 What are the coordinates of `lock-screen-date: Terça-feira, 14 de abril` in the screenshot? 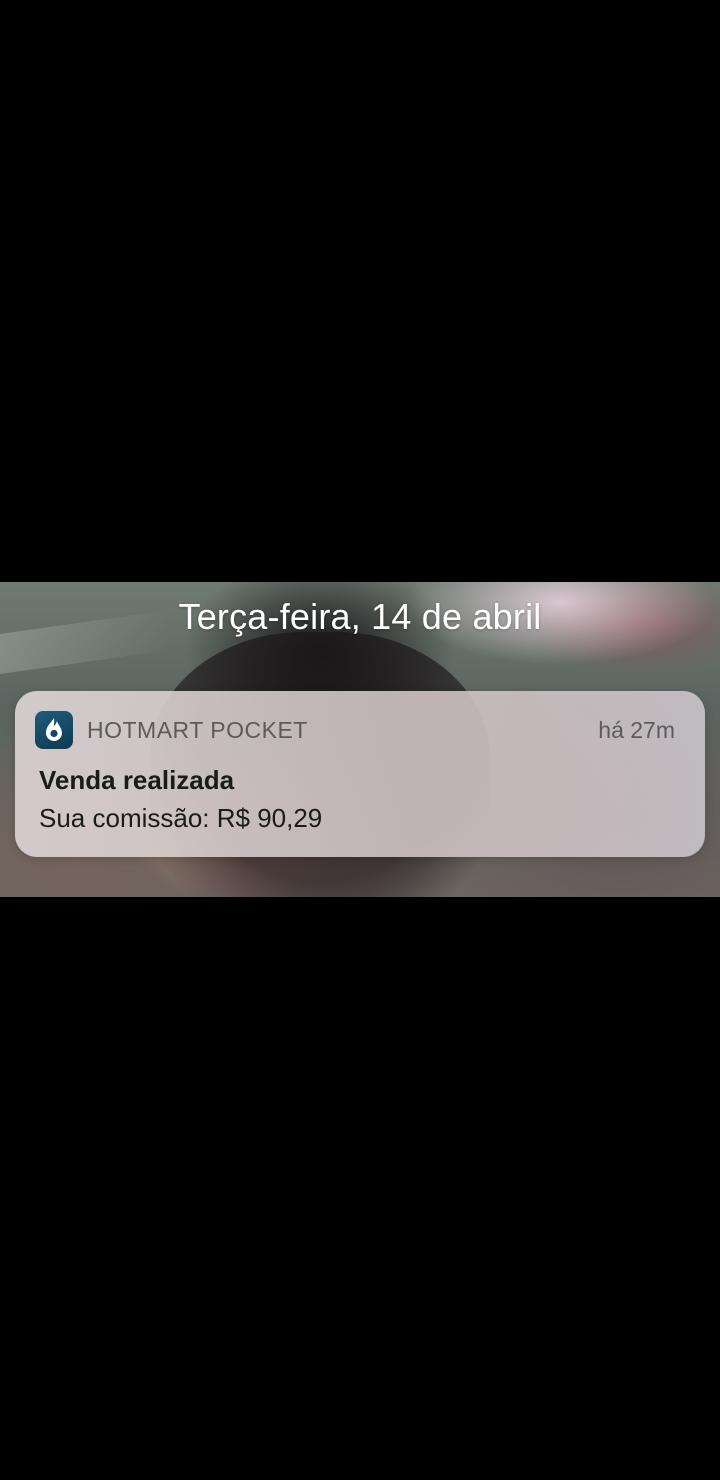 It's located at (360, 616).